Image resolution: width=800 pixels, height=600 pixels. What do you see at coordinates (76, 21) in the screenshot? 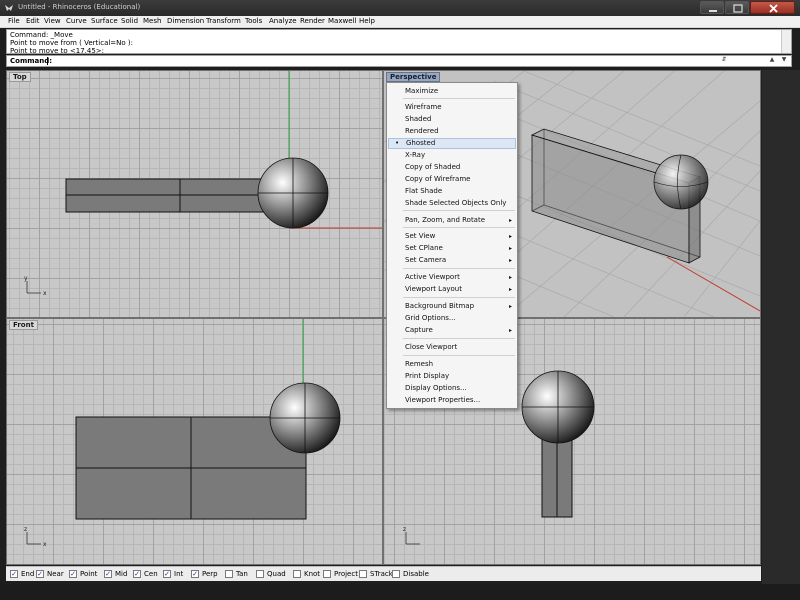
I see `menu-curve: Curve` at bounding box center [76, 21].